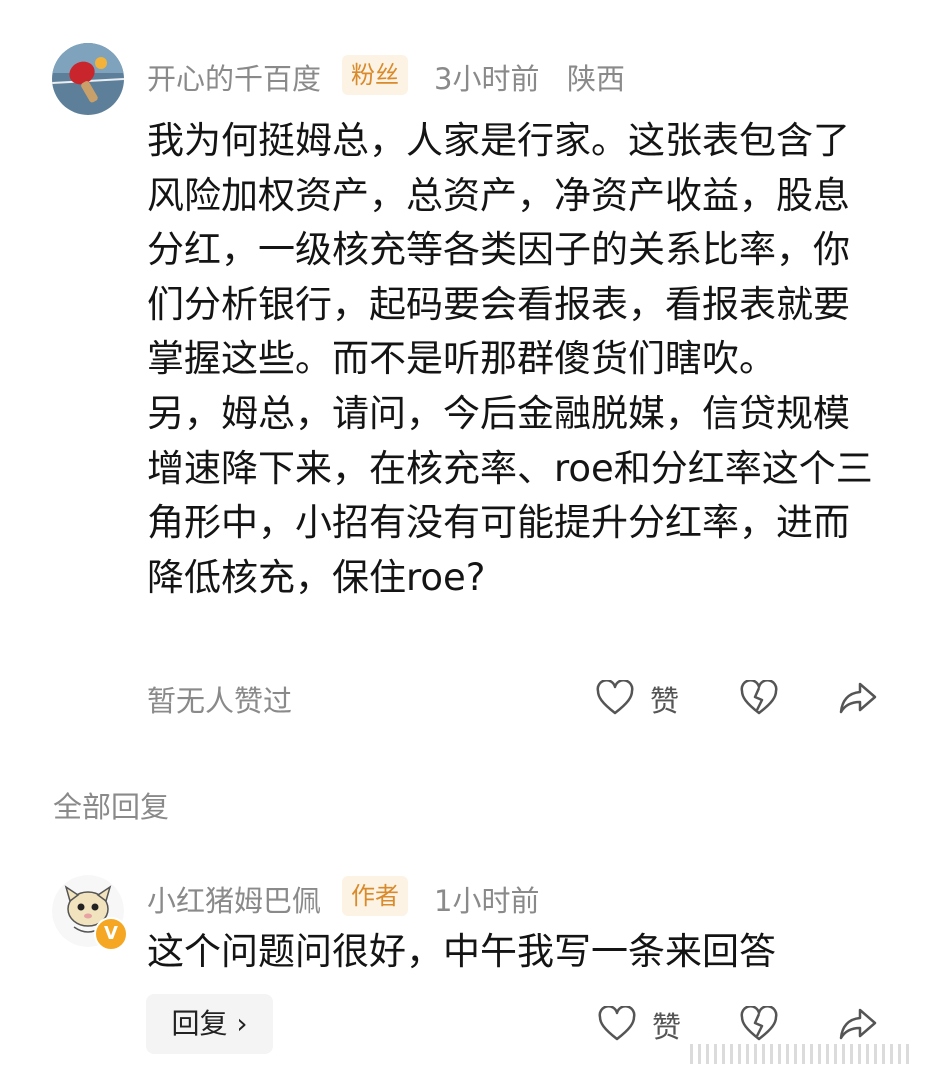 The image size is (930, 1089). I want to click on author-username: 小红猪姆巴佩, so click(234, 899).